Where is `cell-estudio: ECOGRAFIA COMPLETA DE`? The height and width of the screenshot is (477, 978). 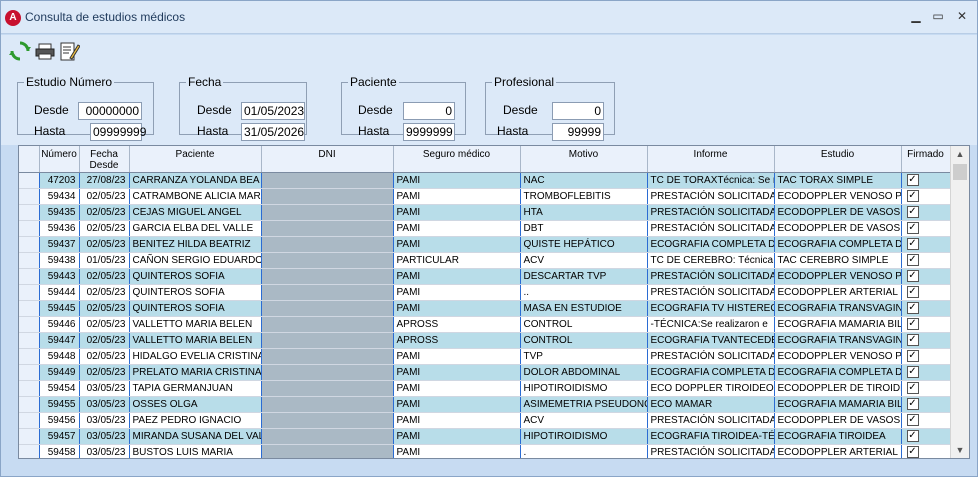 cell-estudio: ECOGRAFIA COMPLETA DE is located at coordinates (838, 244).